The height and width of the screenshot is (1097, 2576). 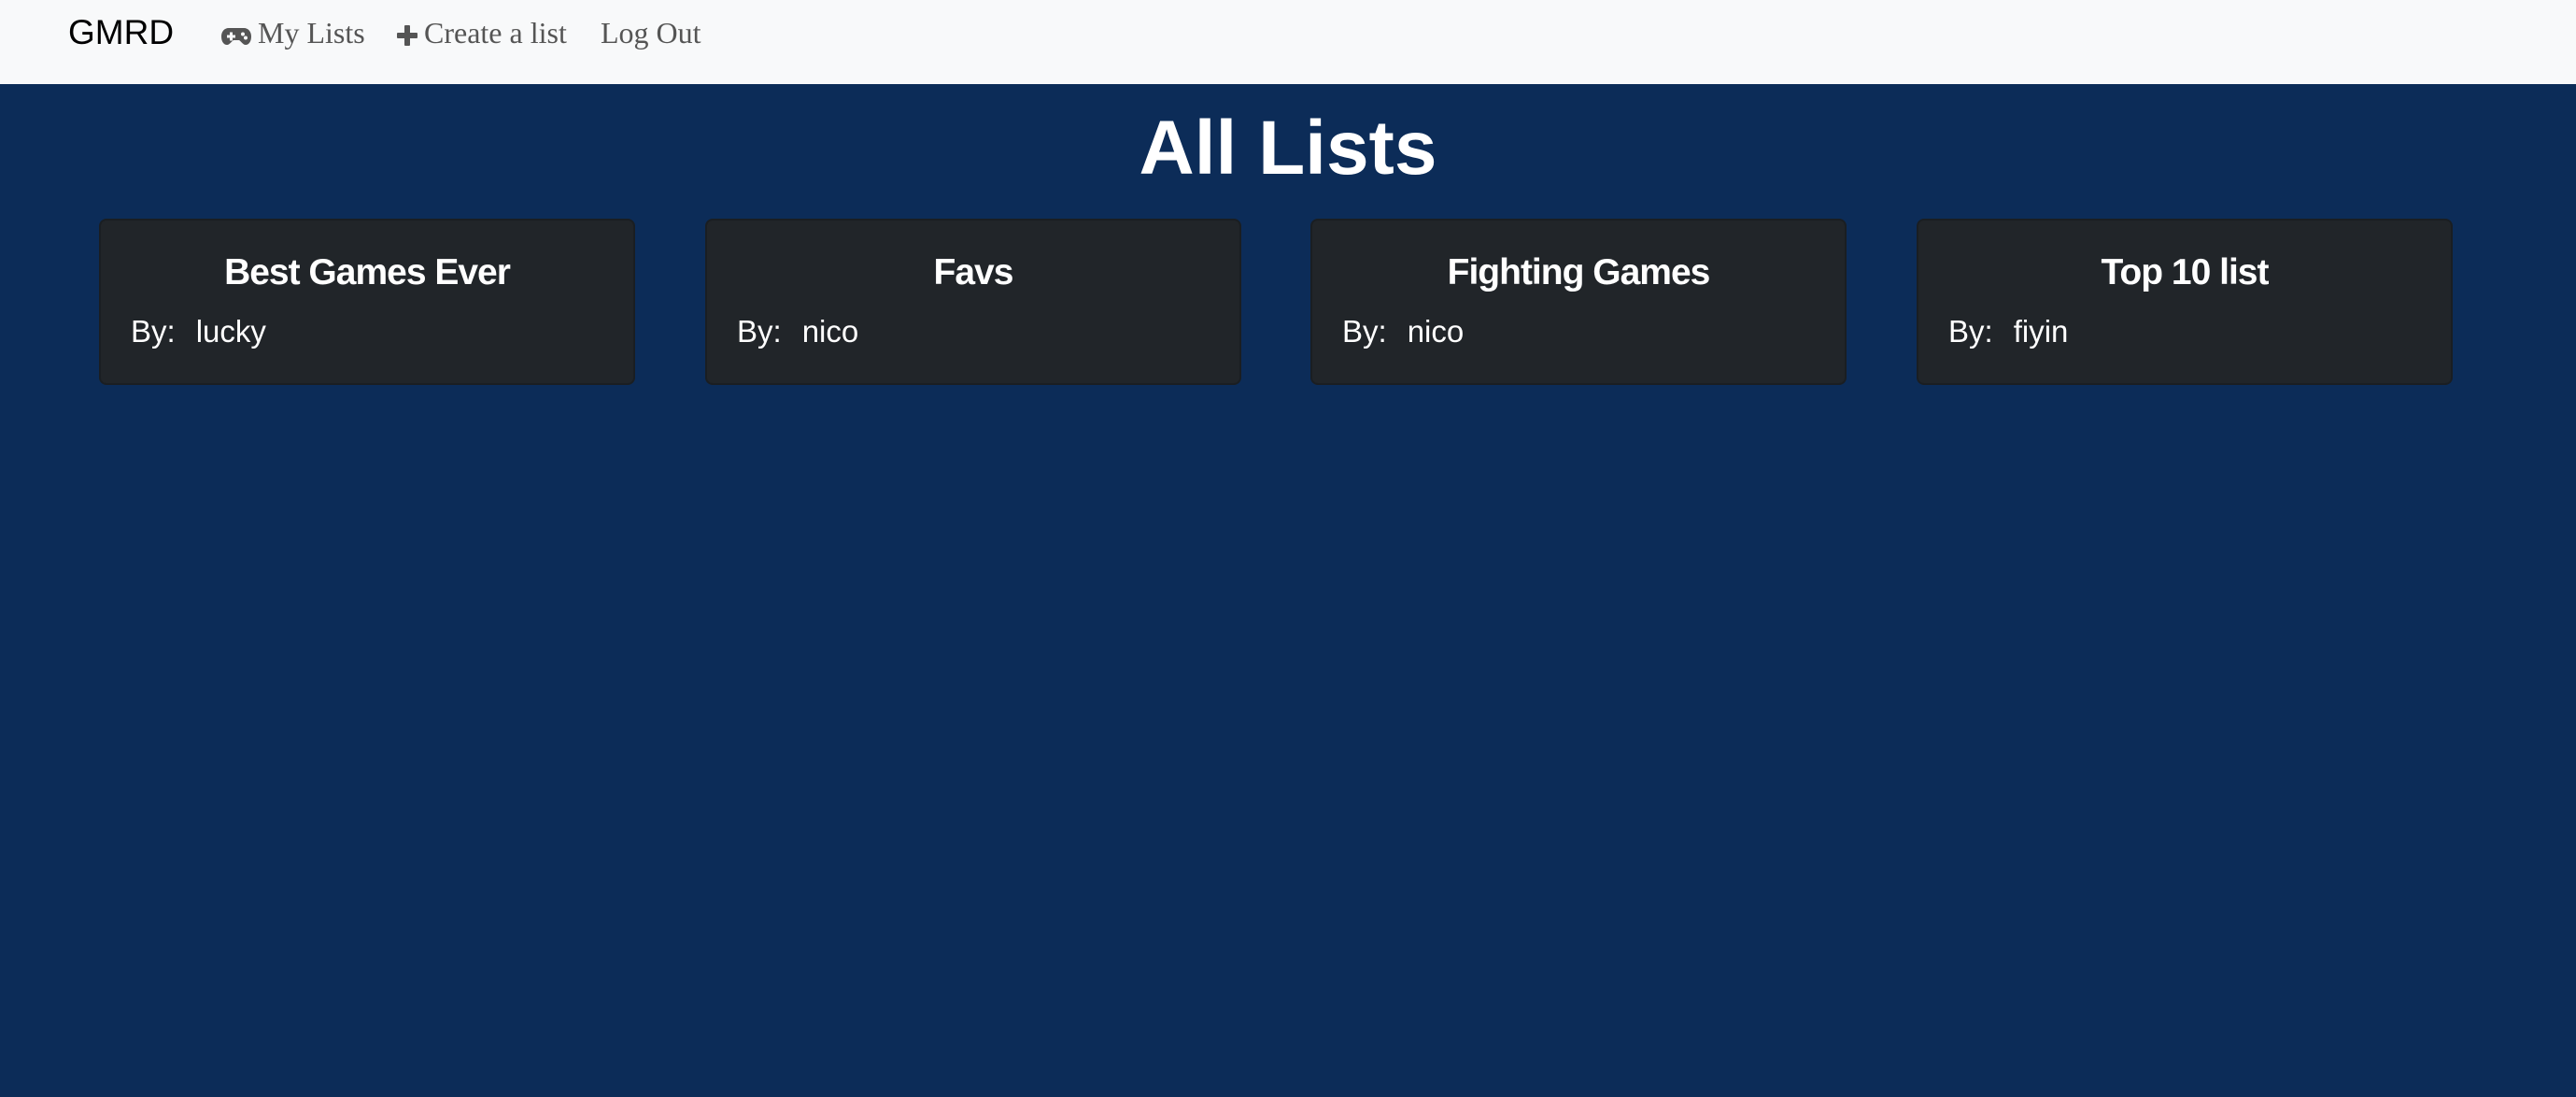 I want to click on list-card-title: Favs, so click(x=973, y=272).